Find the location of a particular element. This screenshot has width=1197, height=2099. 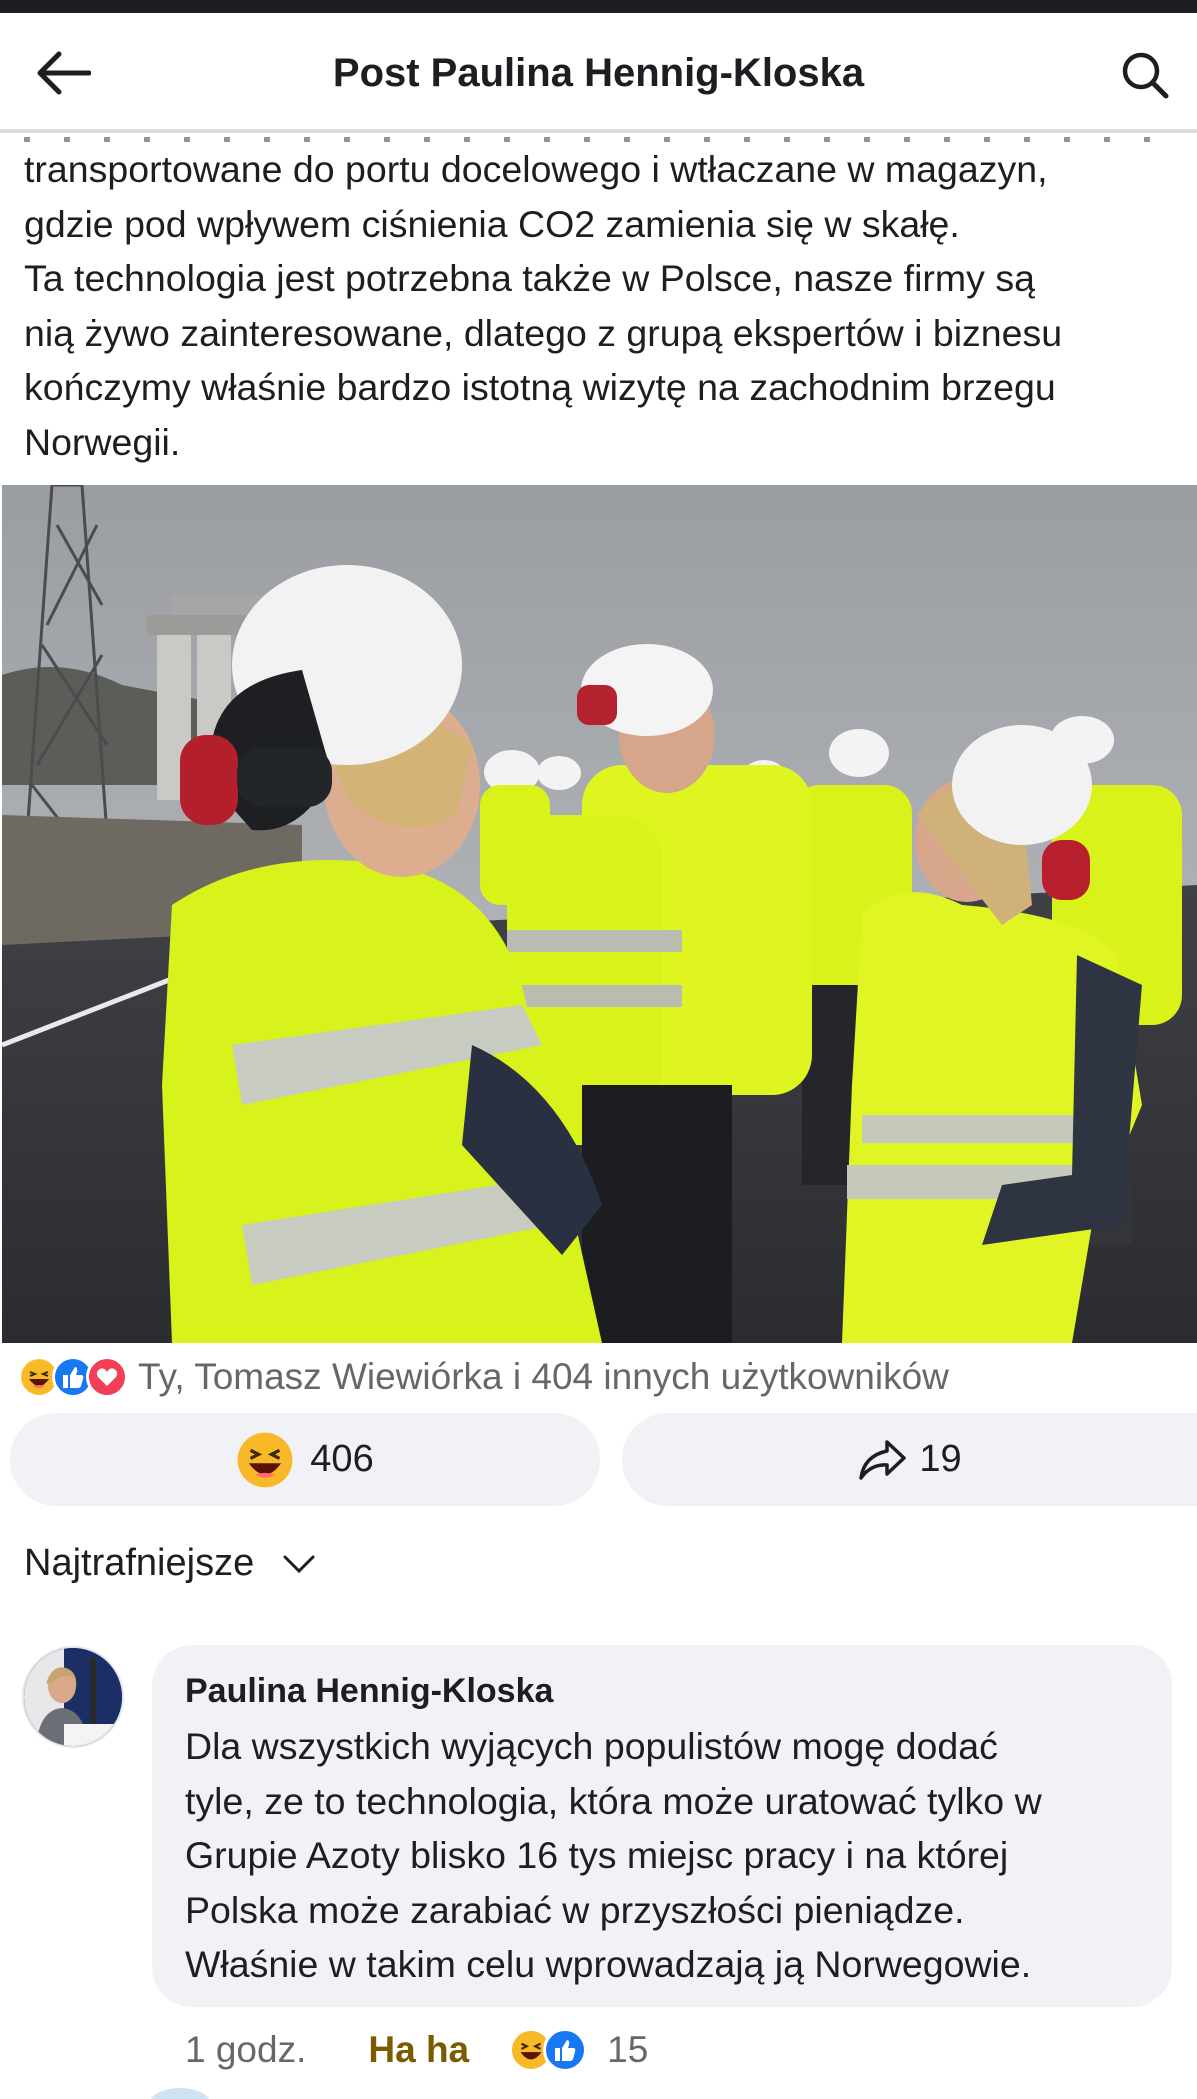

haha-icon is located at coordinates (265, 1459).